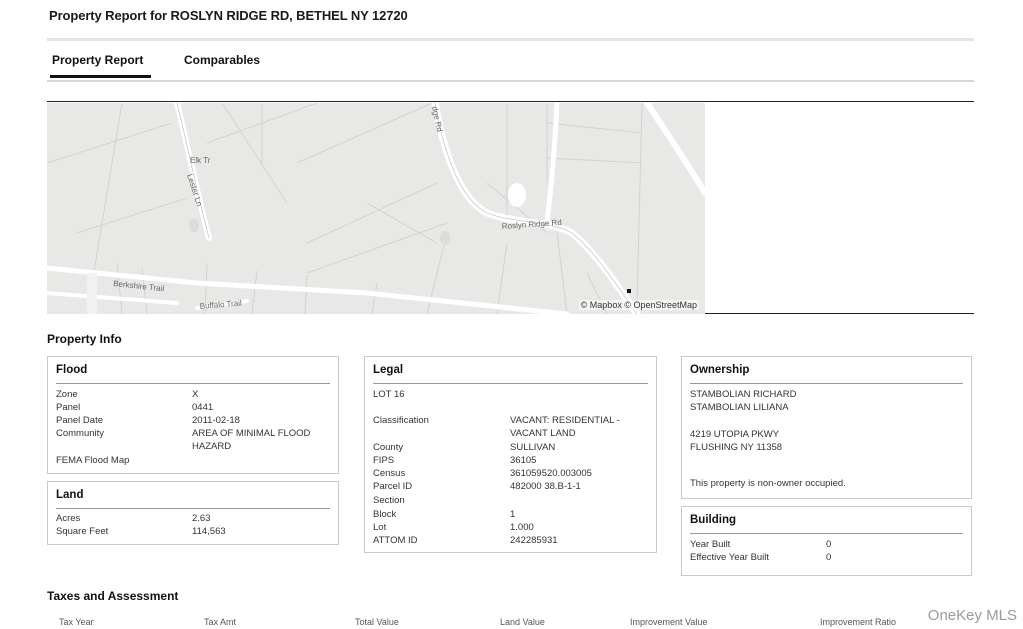  Describe the element at coordinates (534, 540) in the screenshot. I see `legal-value: 242285931` at that location.